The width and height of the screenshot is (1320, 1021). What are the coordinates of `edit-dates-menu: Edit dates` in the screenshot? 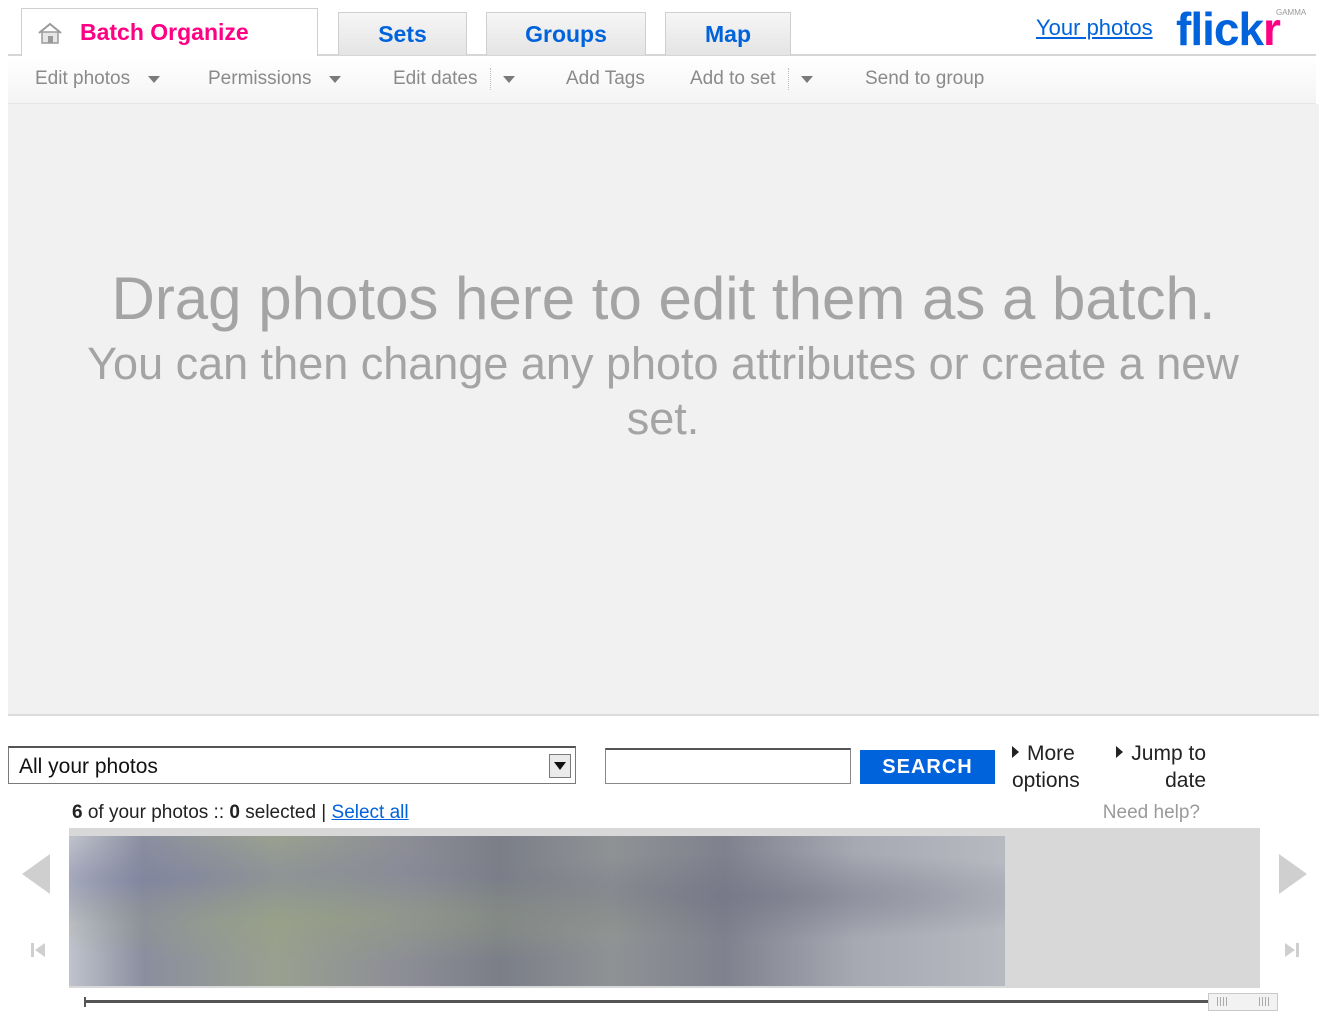 It's located at (454, 79).